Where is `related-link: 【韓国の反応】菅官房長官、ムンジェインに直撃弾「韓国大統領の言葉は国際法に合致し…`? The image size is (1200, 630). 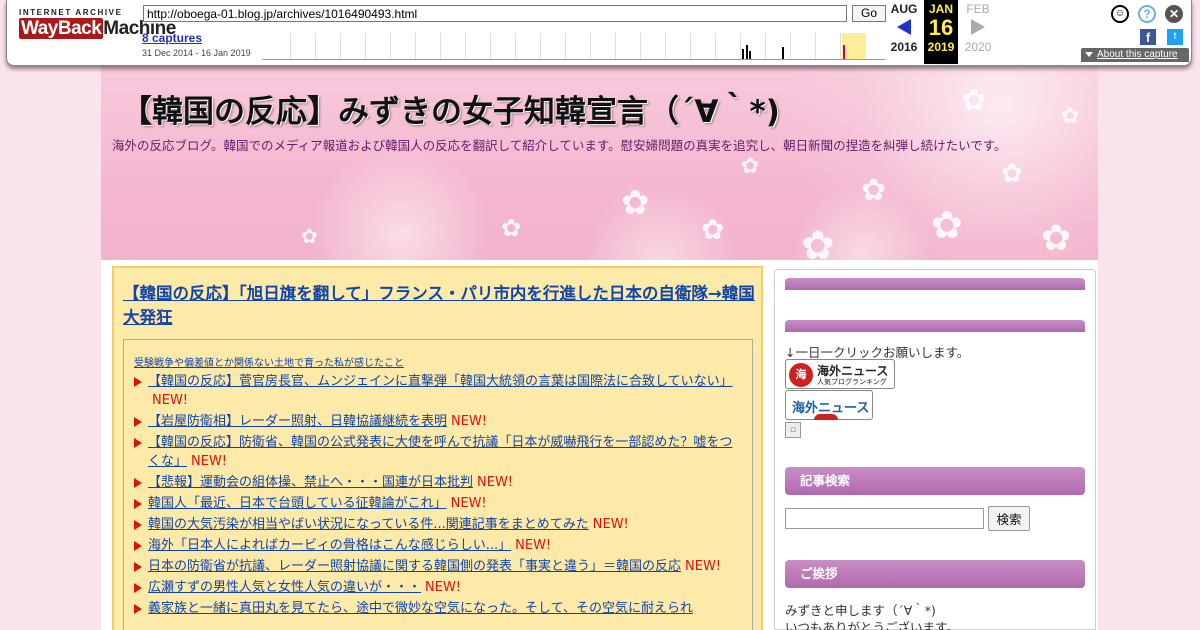 related-link: 【韓国の反応】菅官房長官、ムンジェインに直撃弾「韓国大統領の言葉は国際法に合致し… is located at coordinates (440, 381).